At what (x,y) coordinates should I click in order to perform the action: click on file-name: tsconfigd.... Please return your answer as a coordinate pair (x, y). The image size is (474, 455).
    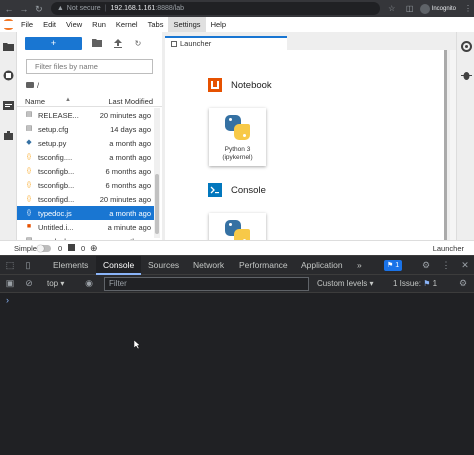
    Looking at the image, I should click on (56, 199).